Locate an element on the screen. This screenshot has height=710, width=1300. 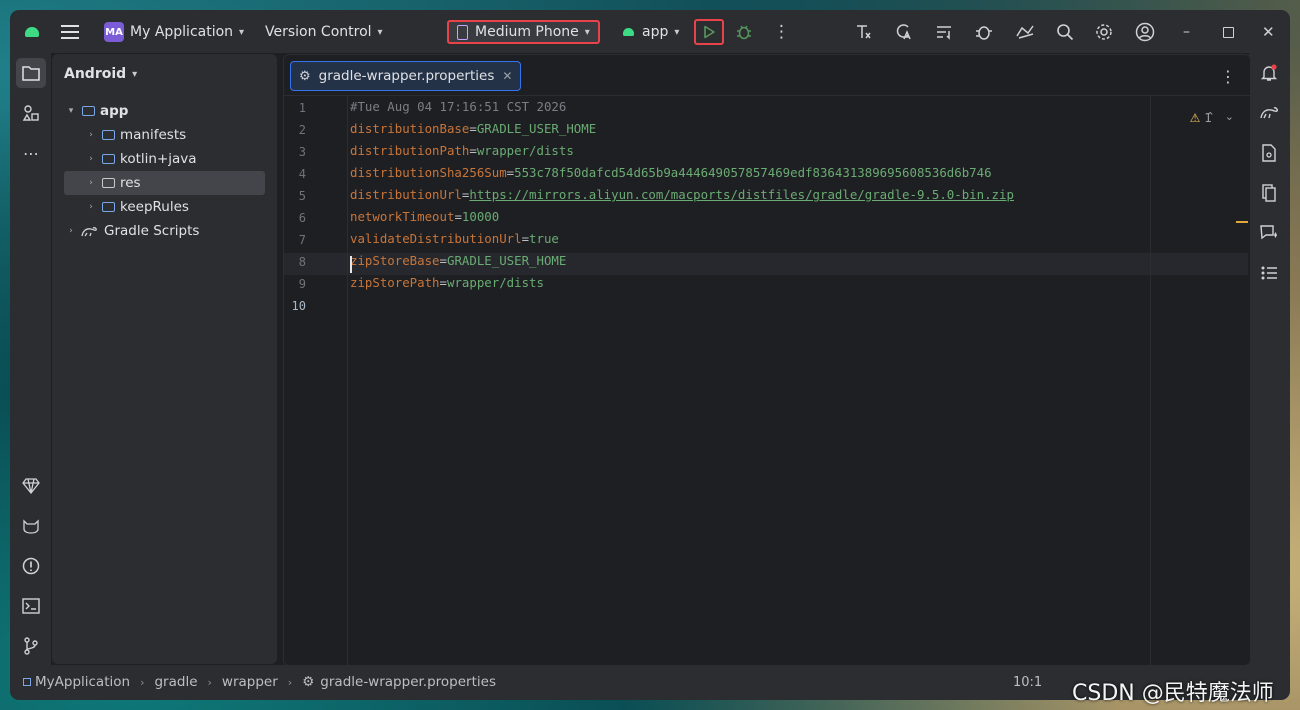
property-key: zipStoreBase is located at coordinates (395, 260).